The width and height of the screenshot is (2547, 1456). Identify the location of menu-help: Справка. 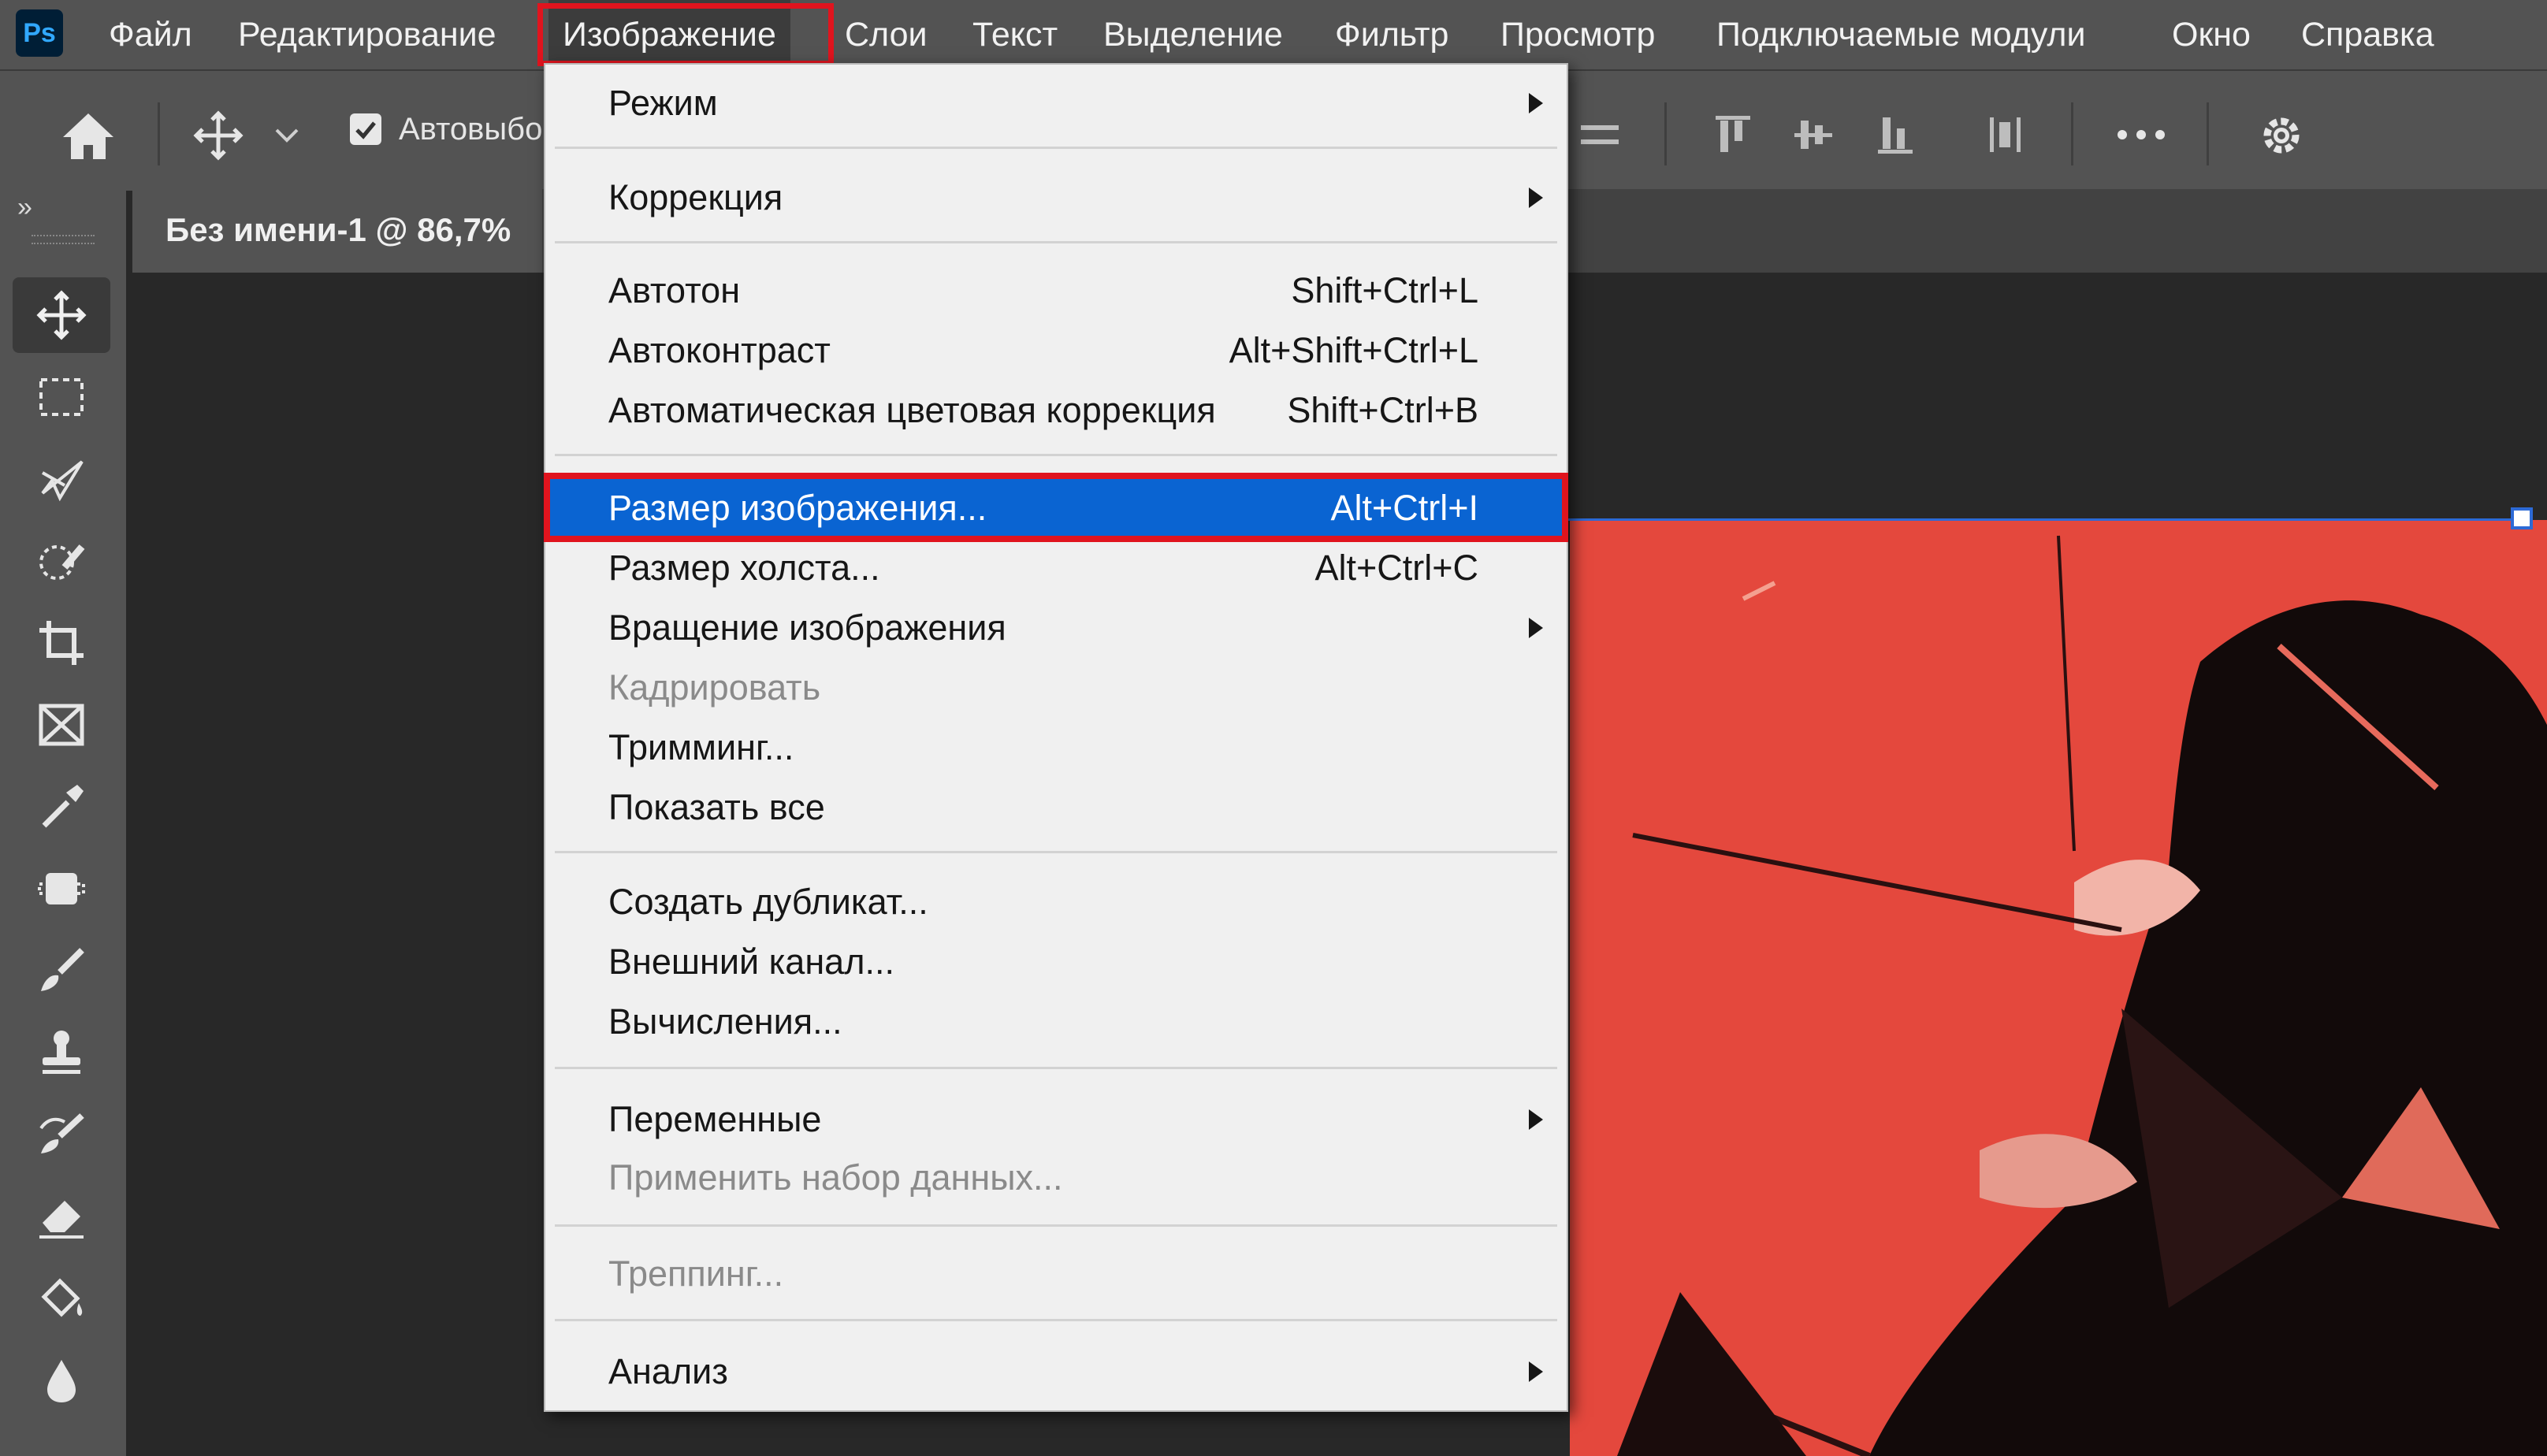
(2367, 34).